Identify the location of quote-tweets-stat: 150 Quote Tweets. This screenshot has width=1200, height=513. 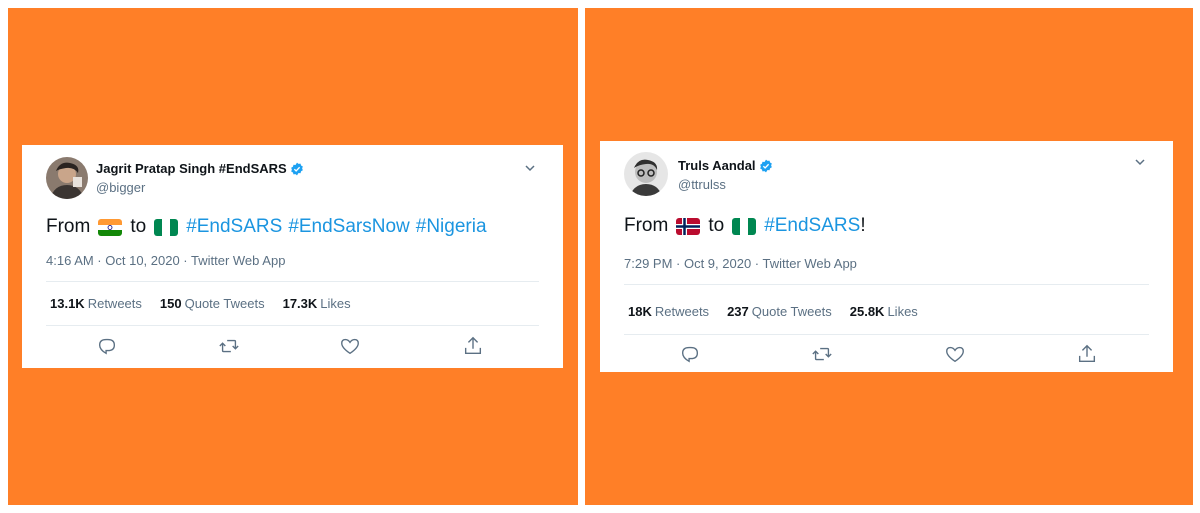
(212, 303).